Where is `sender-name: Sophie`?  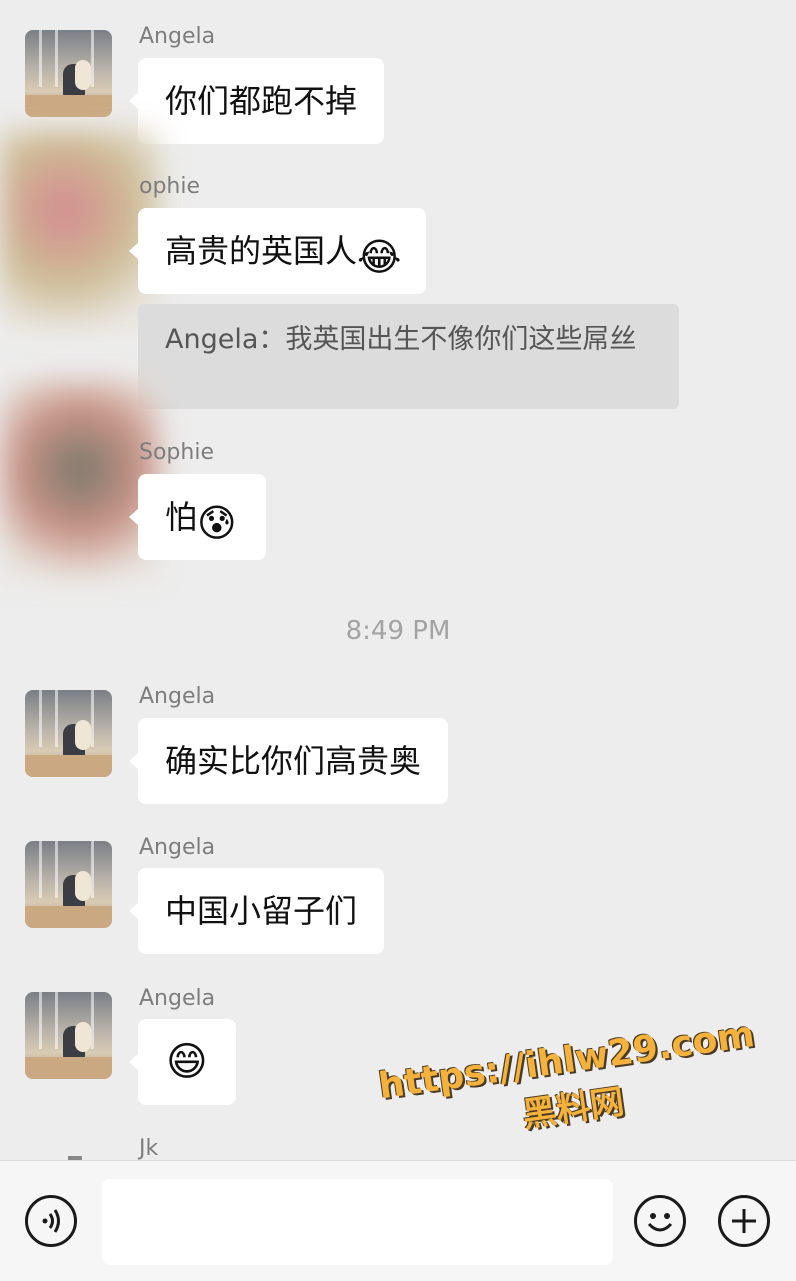 sender-name: Sophie is located at coordinates (176, 452).